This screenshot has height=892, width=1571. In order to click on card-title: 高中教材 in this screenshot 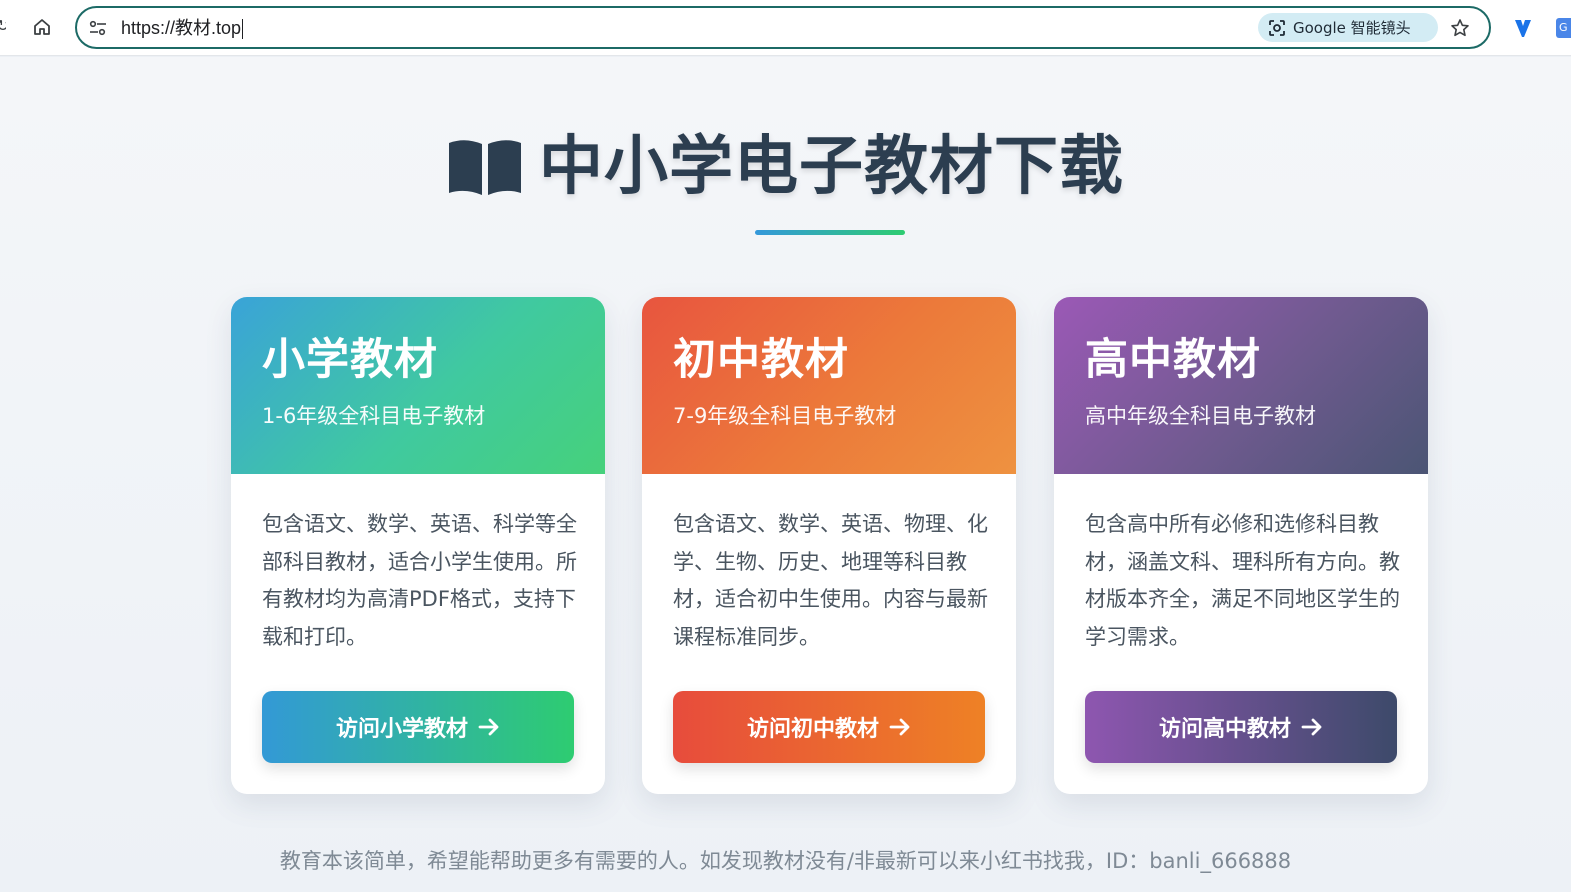, I will do `click(1173, 360)`.